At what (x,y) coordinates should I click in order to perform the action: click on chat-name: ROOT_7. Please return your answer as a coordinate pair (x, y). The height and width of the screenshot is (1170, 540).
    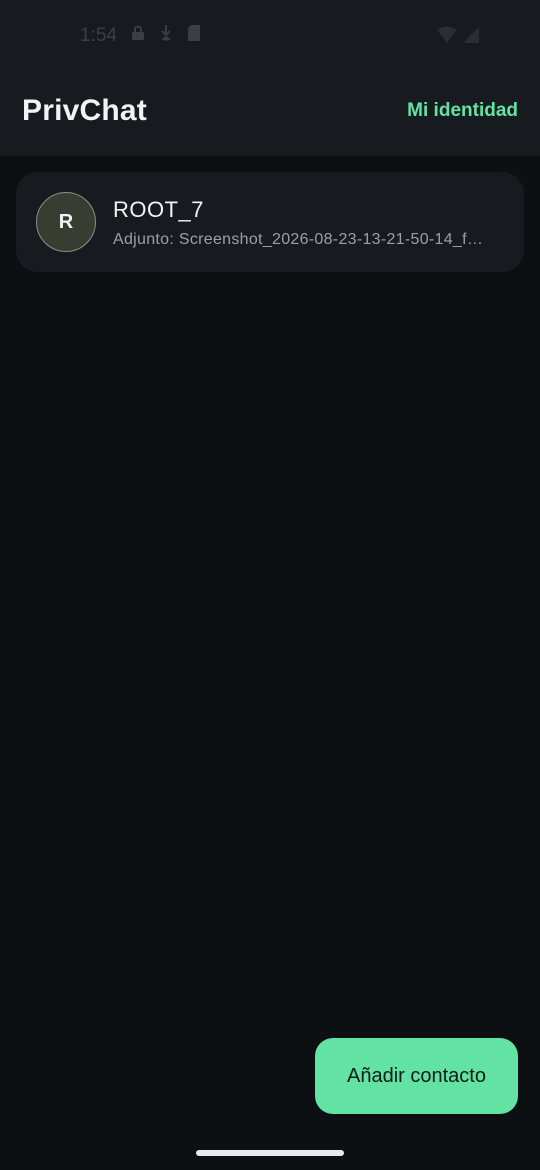
    Looking at the image, I should click on (159, 209).